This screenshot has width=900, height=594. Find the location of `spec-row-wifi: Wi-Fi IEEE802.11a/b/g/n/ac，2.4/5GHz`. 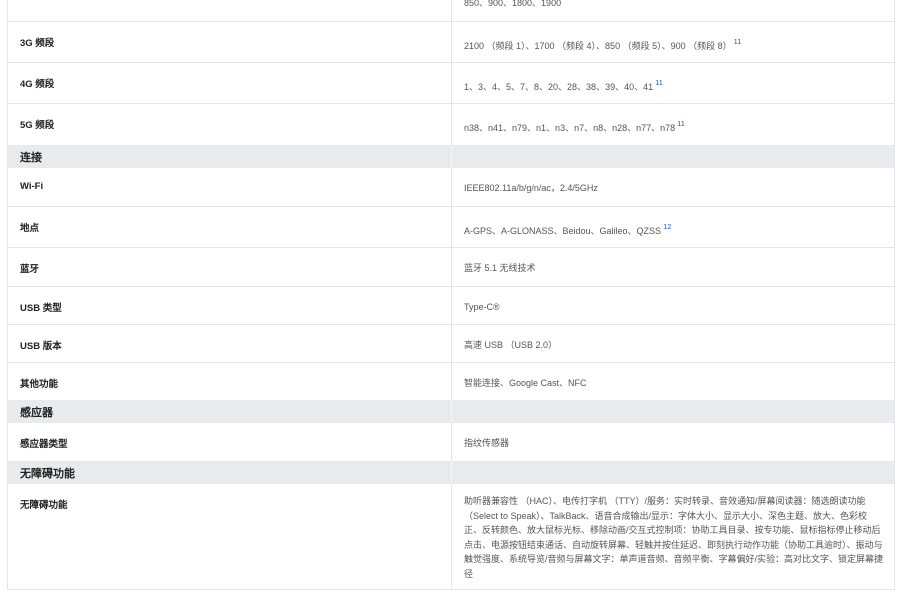

spec-row-wifi: Wi-Fi IEEE802.11a/b/g/n/ac，2.4/5GHz is located at coordinates (451, 187).